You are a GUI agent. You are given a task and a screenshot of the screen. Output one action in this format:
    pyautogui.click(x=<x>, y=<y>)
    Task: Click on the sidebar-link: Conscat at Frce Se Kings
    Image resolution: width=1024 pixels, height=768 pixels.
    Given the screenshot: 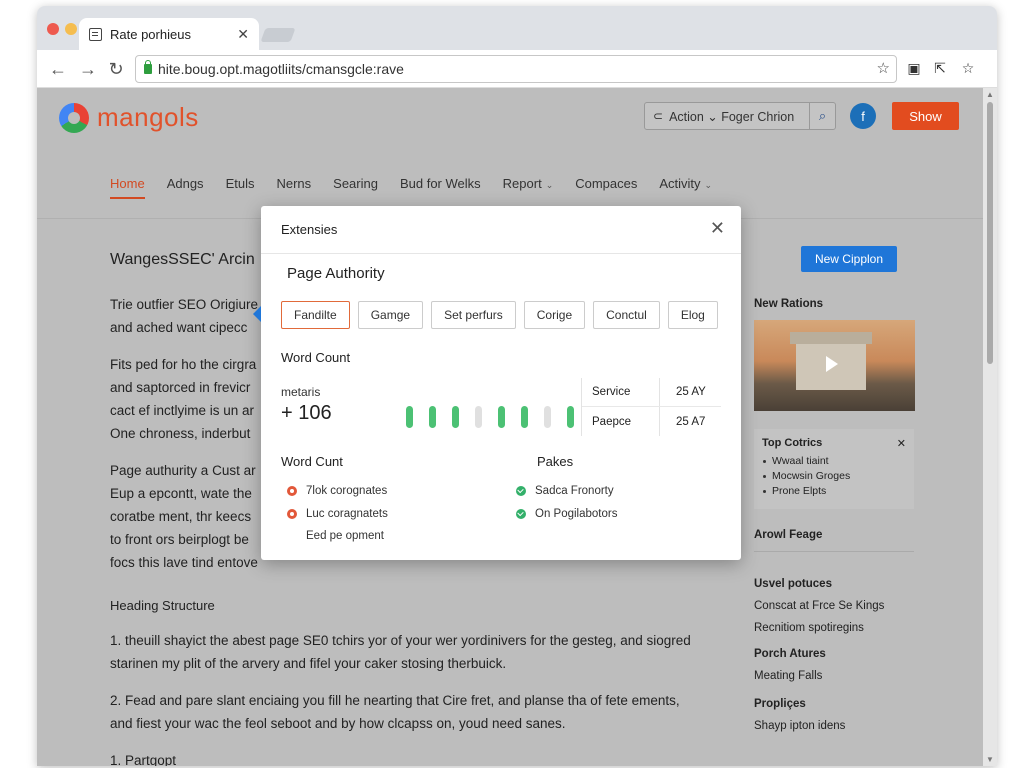 What is the action you would take?
    pyautogui.click(x=834, y=606)
    